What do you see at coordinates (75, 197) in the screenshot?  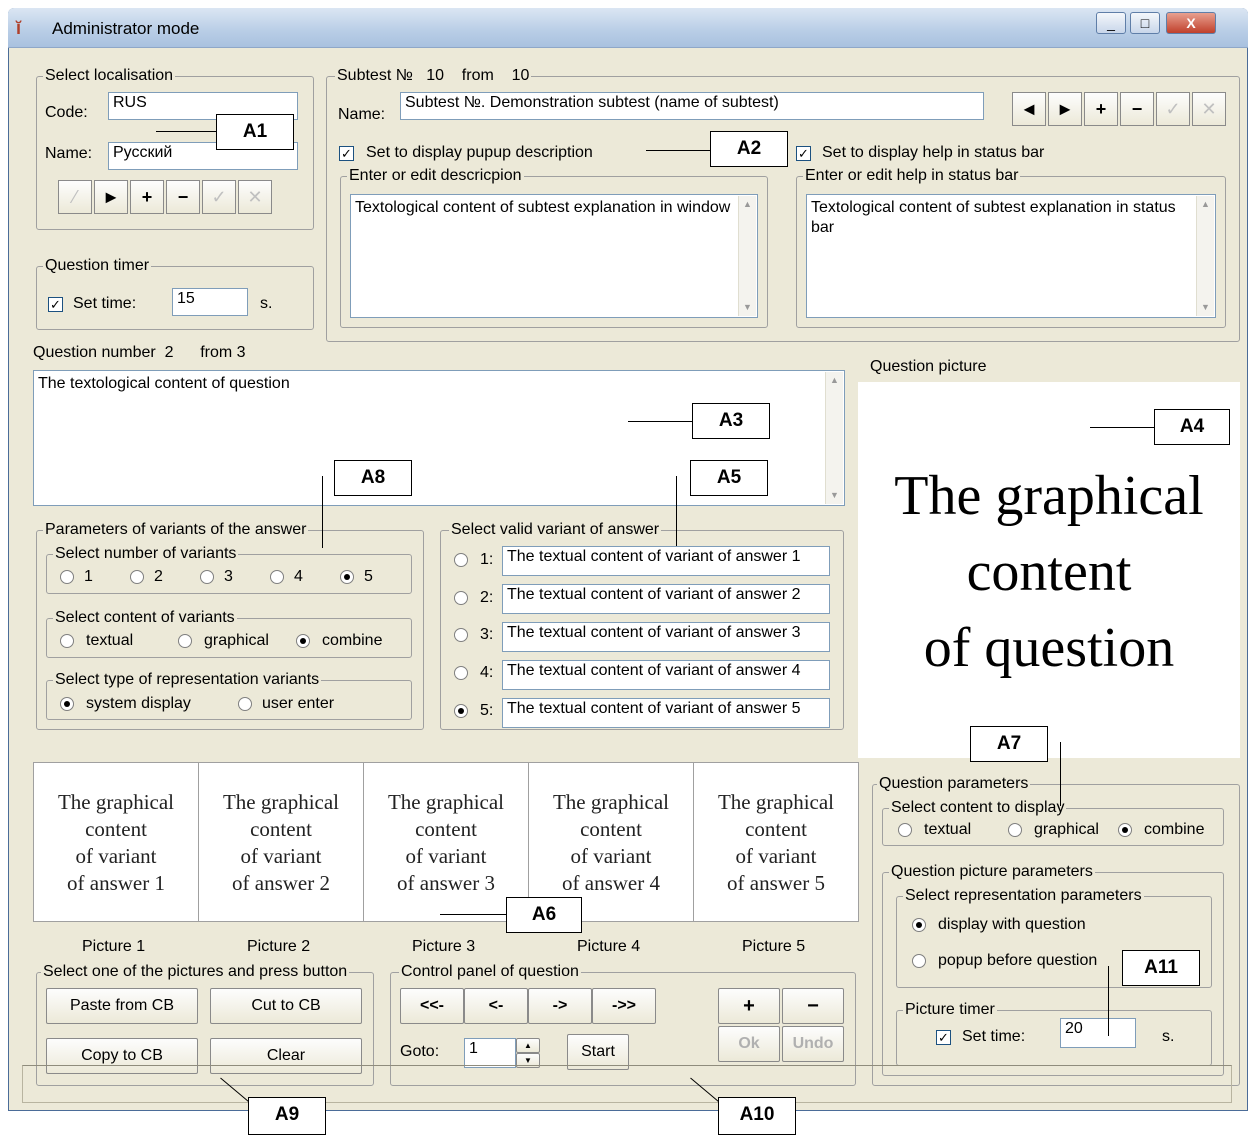 I see `loc-edit-button: ⁄` at bounding box center [75, 197].